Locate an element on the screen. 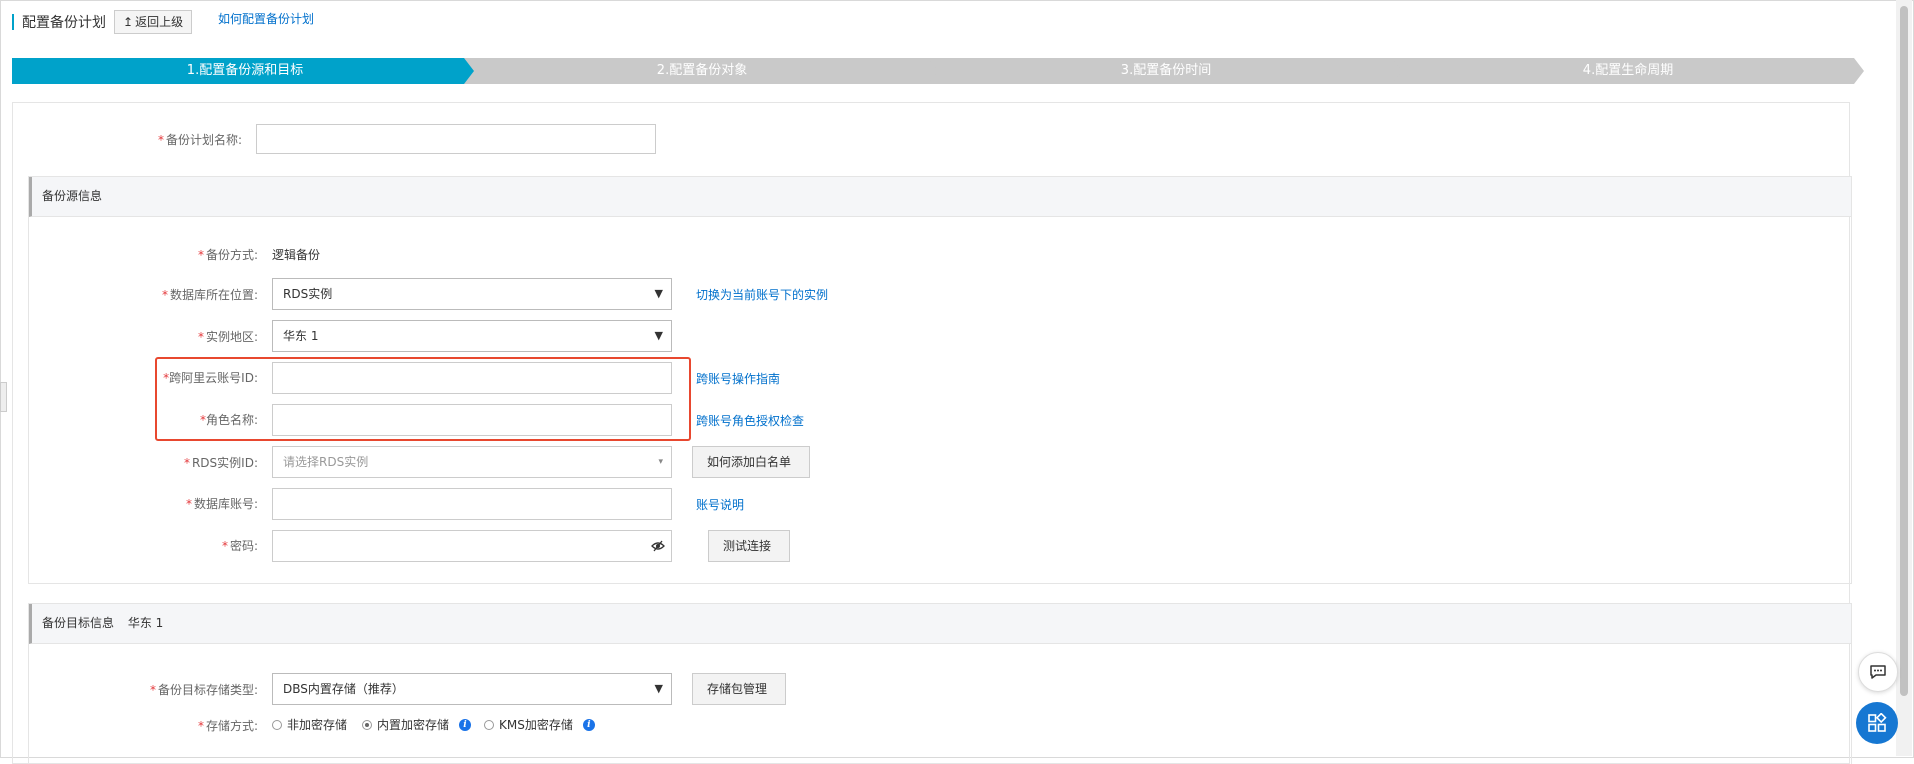 Image resolution: width=1914 pixels, height=764 pixels. db-location-value: RDS实例 is located at coordinates (308, 294).